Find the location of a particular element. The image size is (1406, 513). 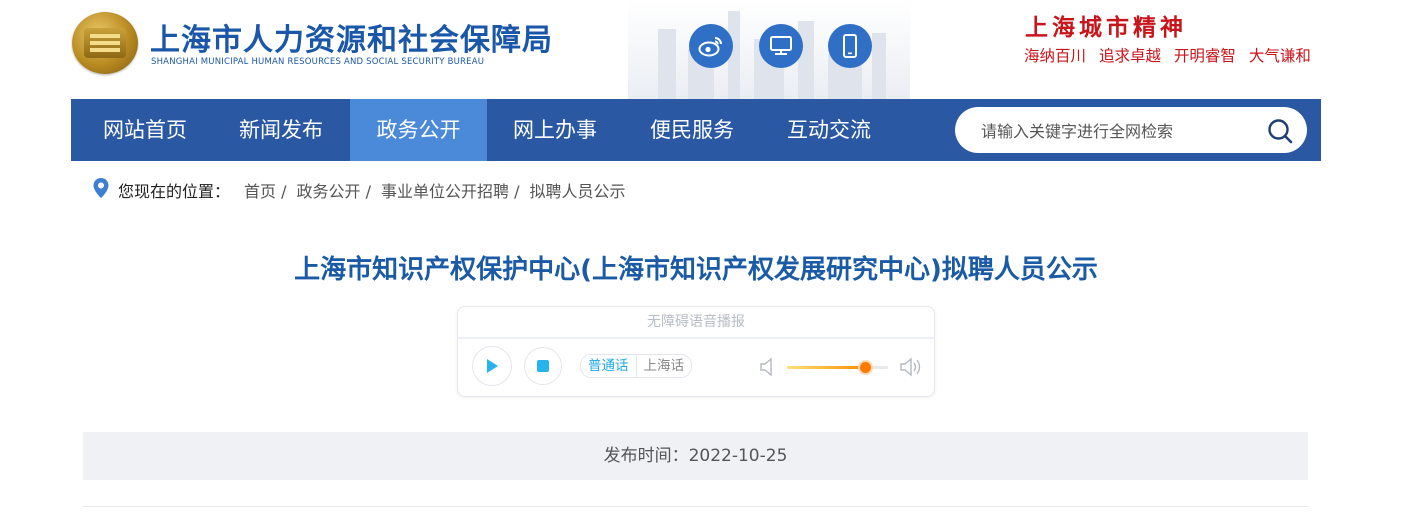

page-title: 上海市知识产权保护中心(上海市知识产权发展研究中心)拟聘人员公示 is located at coordinates (696, 270).